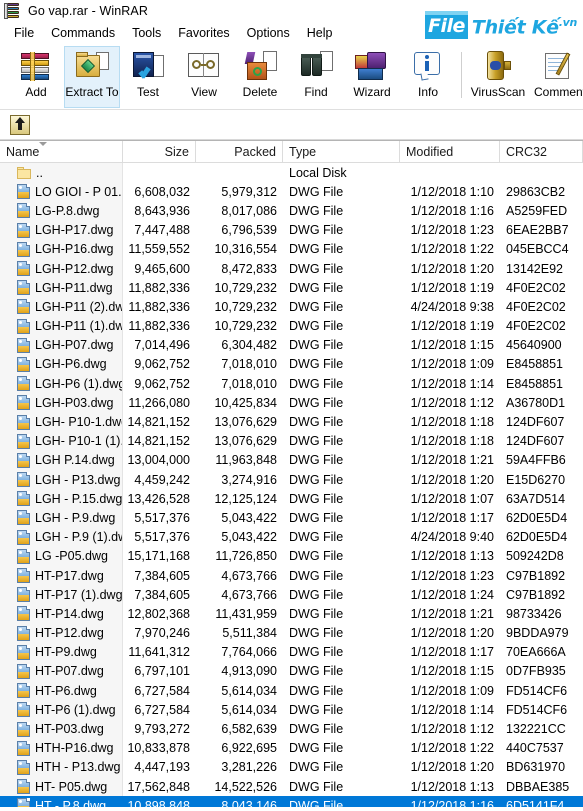 This screenshot has width=583, height=811. What do you see at coordinates (61, 480) in the screenshot?
I see `cell-name: LGH - P13.dwg` at bounding box center [61, 480].